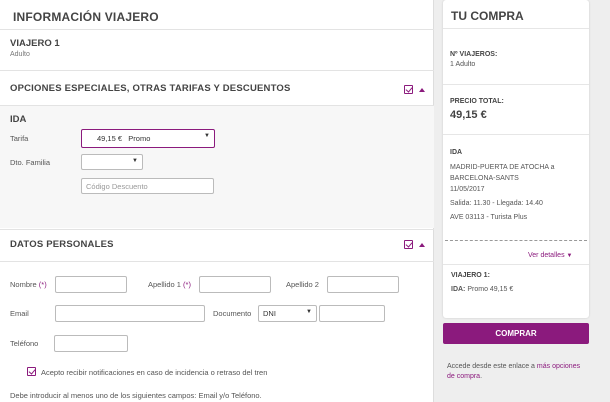  Describe the element at coordinates (470, 275) in the screenshot. I see `traveler-summary-label: VIAJERO 1:` at that location.